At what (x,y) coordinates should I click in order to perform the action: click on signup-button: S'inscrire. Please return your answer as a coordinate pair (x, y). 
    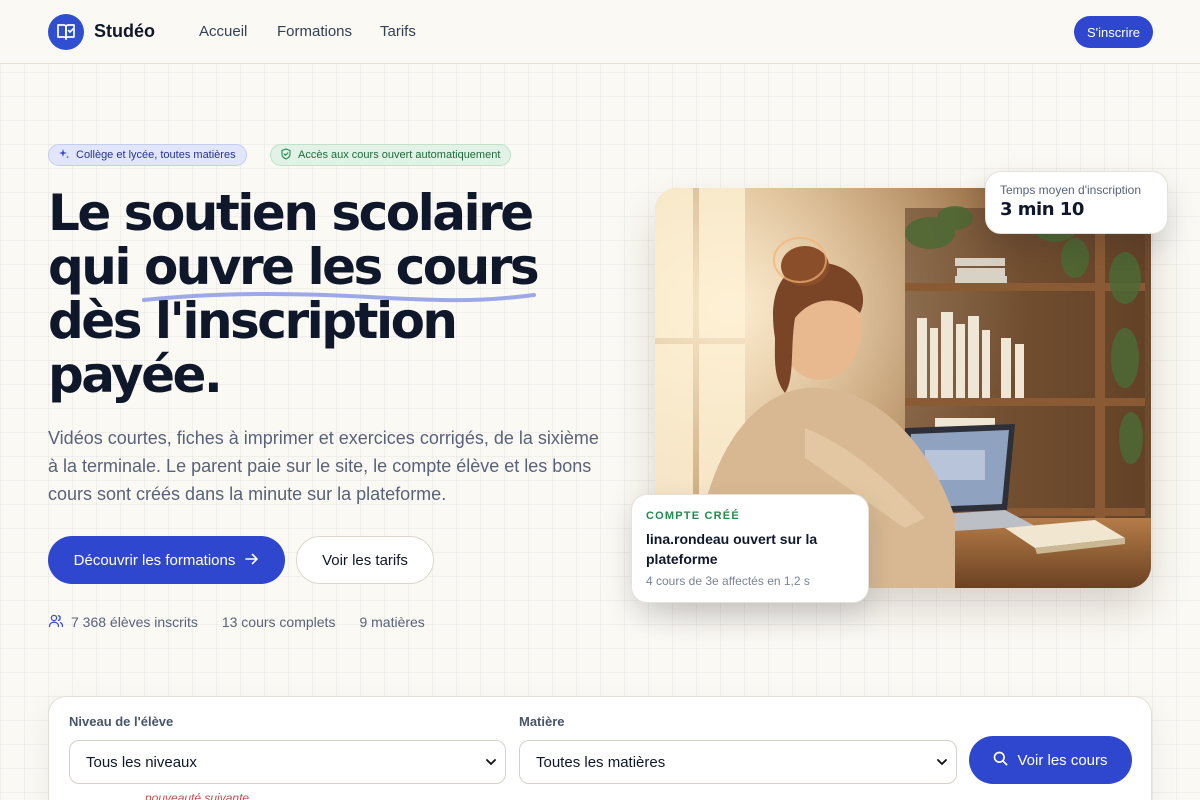
    Looking at the image, I should click on (1113, 32).